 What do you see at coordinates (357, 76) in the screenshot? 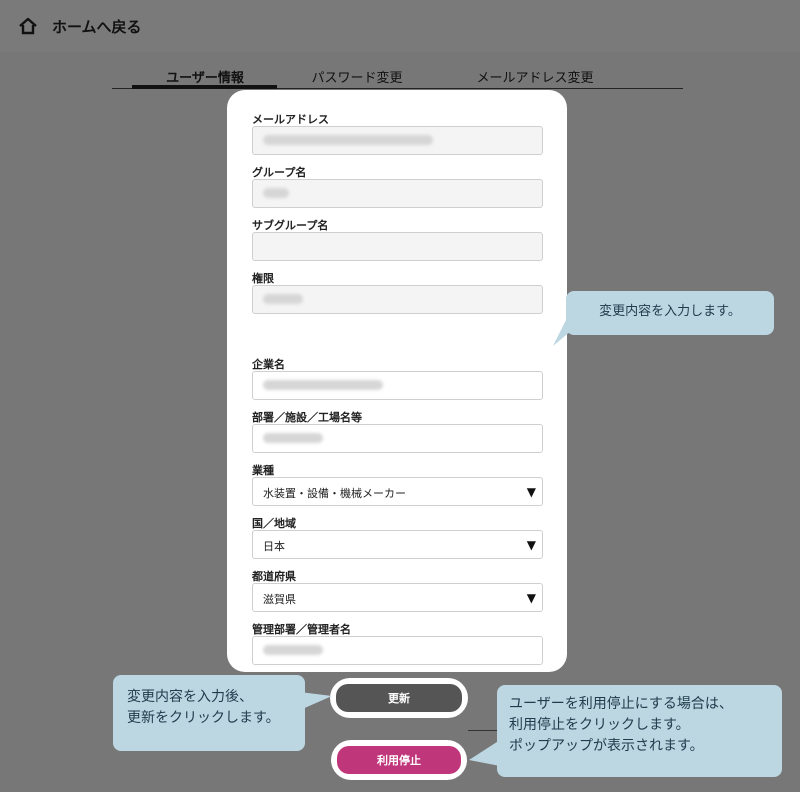
I see `tab-password-change: パスワード変更` at bounding box center [357, 76].